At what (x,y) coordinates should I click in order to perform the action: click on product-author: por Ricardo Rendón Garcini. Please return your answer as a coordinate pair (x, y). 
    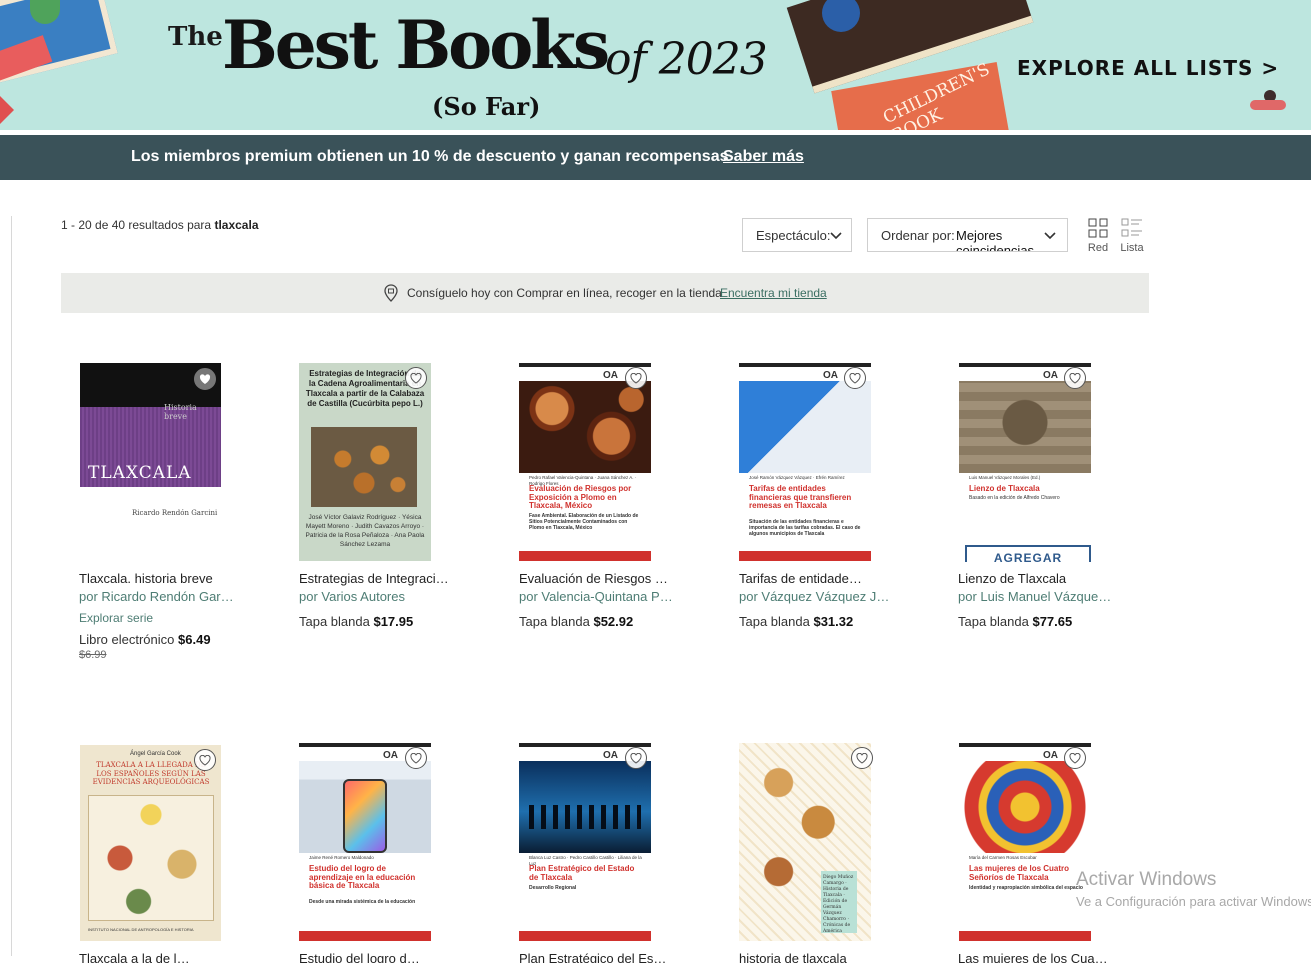
    Looking at the image, I should click on (156, 596).